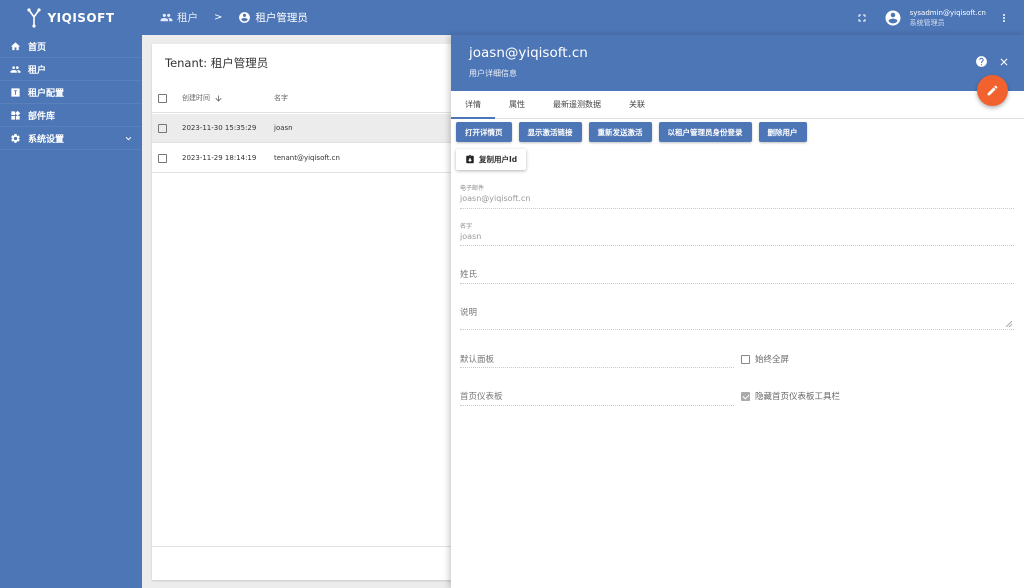  I want to click on breadcrumb: 租户 > 租户管理员, so click(225, 17).